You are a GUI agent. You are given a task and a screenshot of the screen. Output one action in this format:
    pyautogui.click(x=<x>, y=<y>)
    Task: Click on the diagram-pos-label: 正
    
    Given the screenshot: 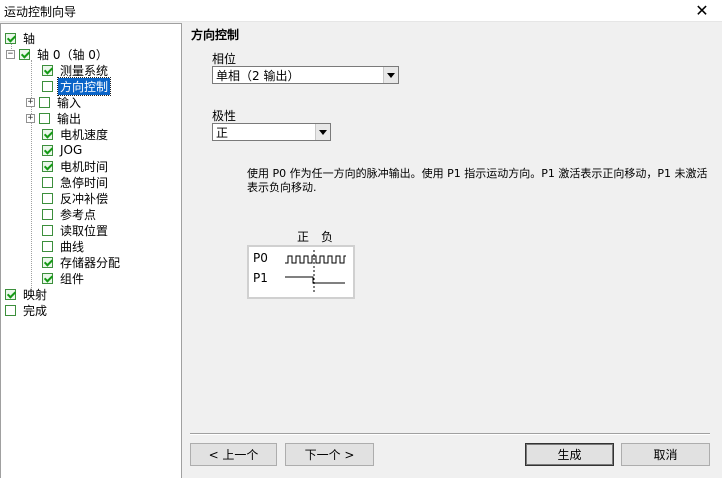 What is the action you would take?
    pyautogui.click(x=303, y=237)
    